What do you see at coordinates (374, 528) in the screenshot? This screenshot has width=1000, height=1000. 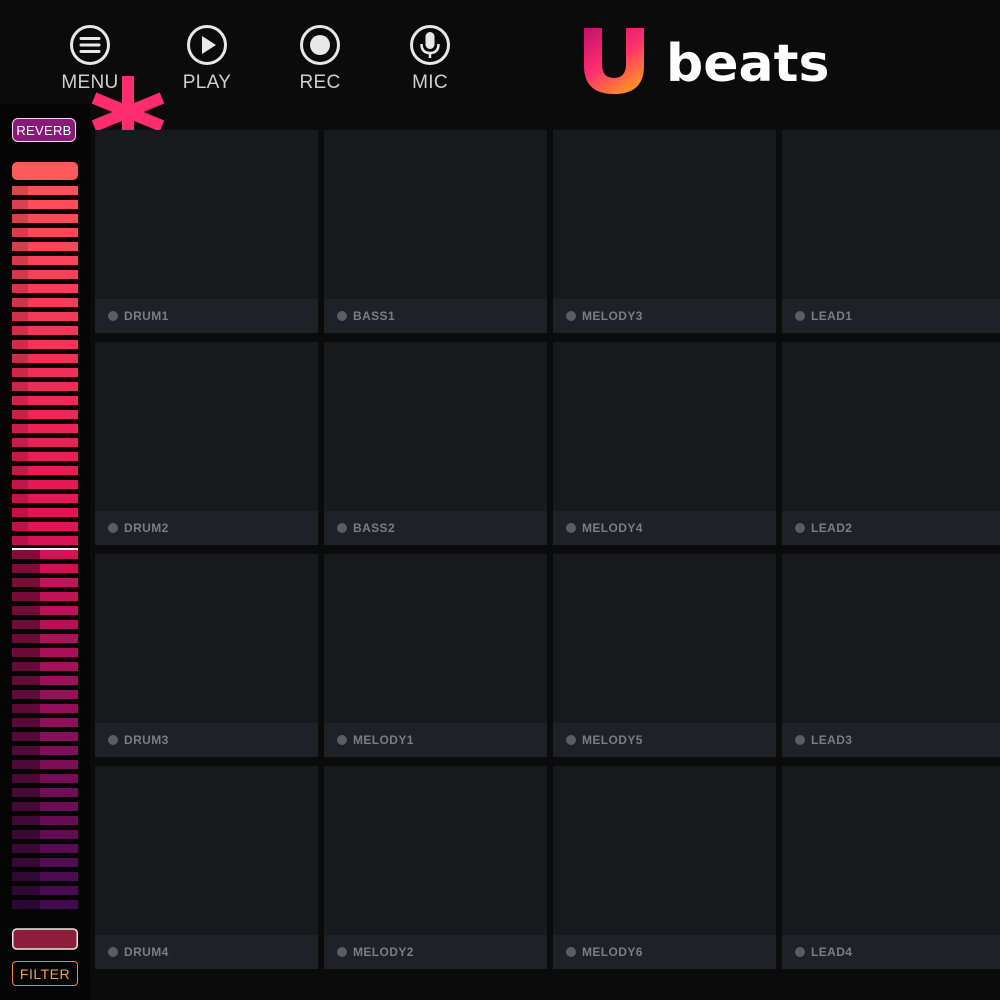 I see `pad-label: BASS2` at bounding box center [374, 528].